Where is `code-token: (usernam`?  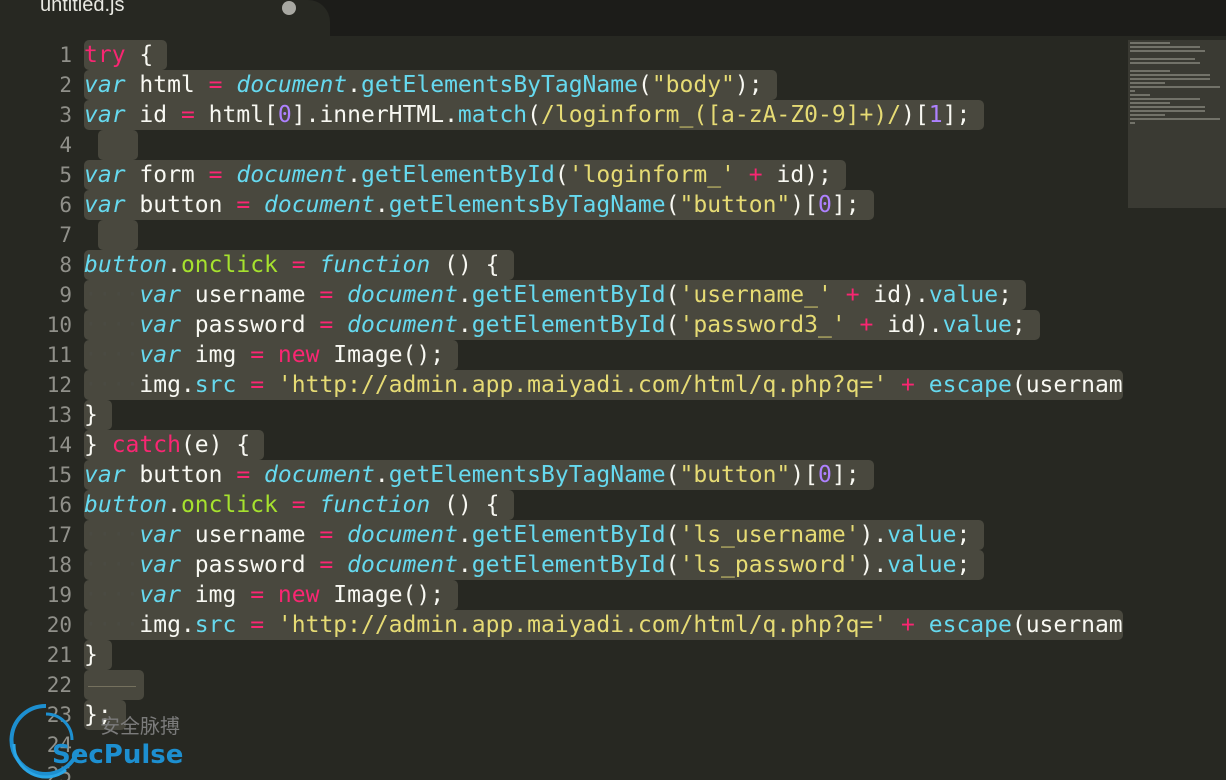
code-token: (usernam is located at coordinates (1067, 625).